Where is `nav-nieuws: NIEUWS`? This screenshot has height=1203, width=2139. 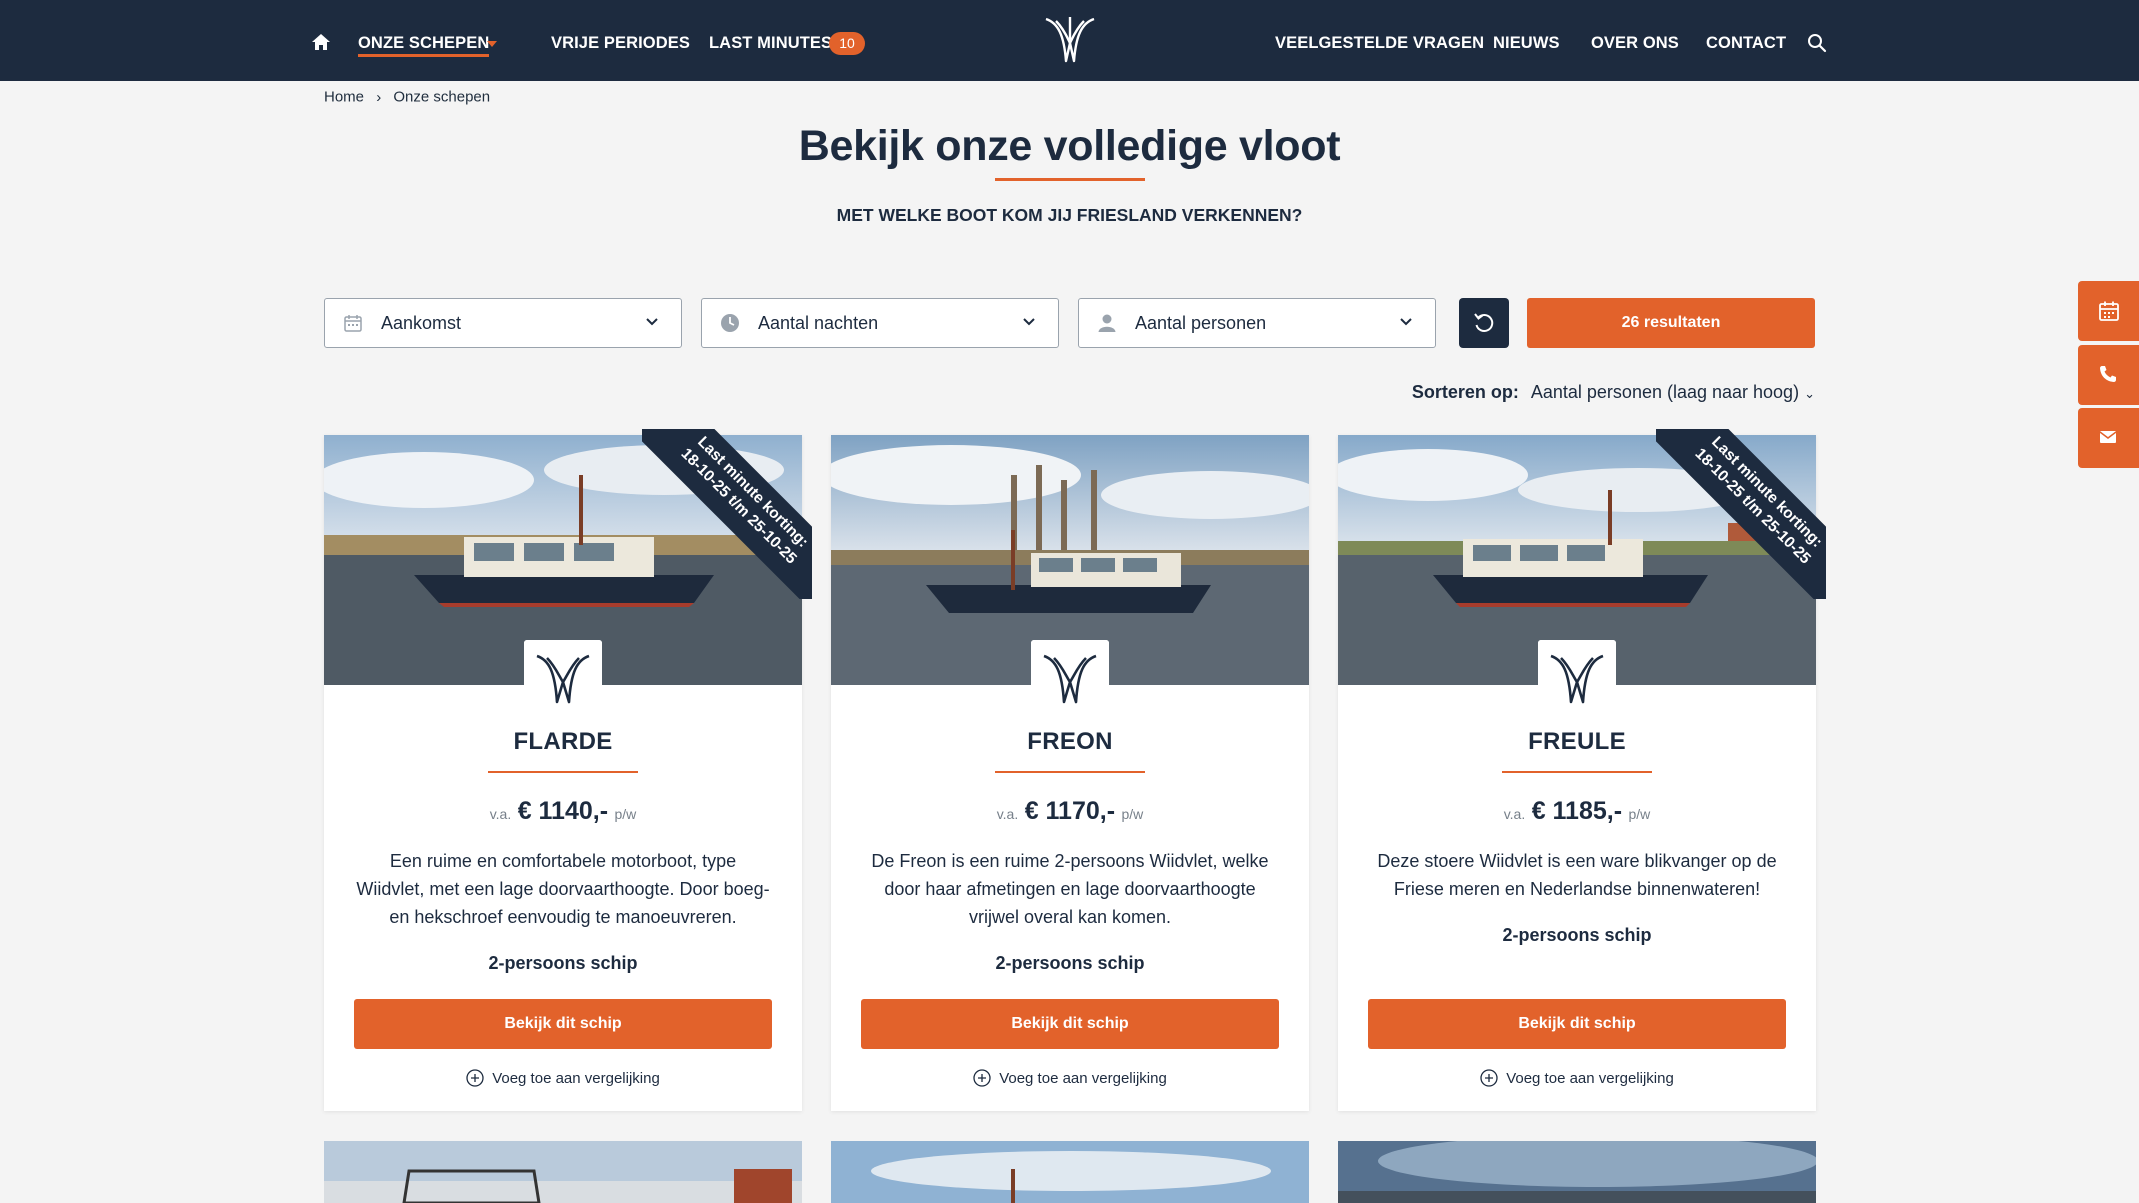 nav-nieuws: NIEUWS is located at coordinates (1526, 40).